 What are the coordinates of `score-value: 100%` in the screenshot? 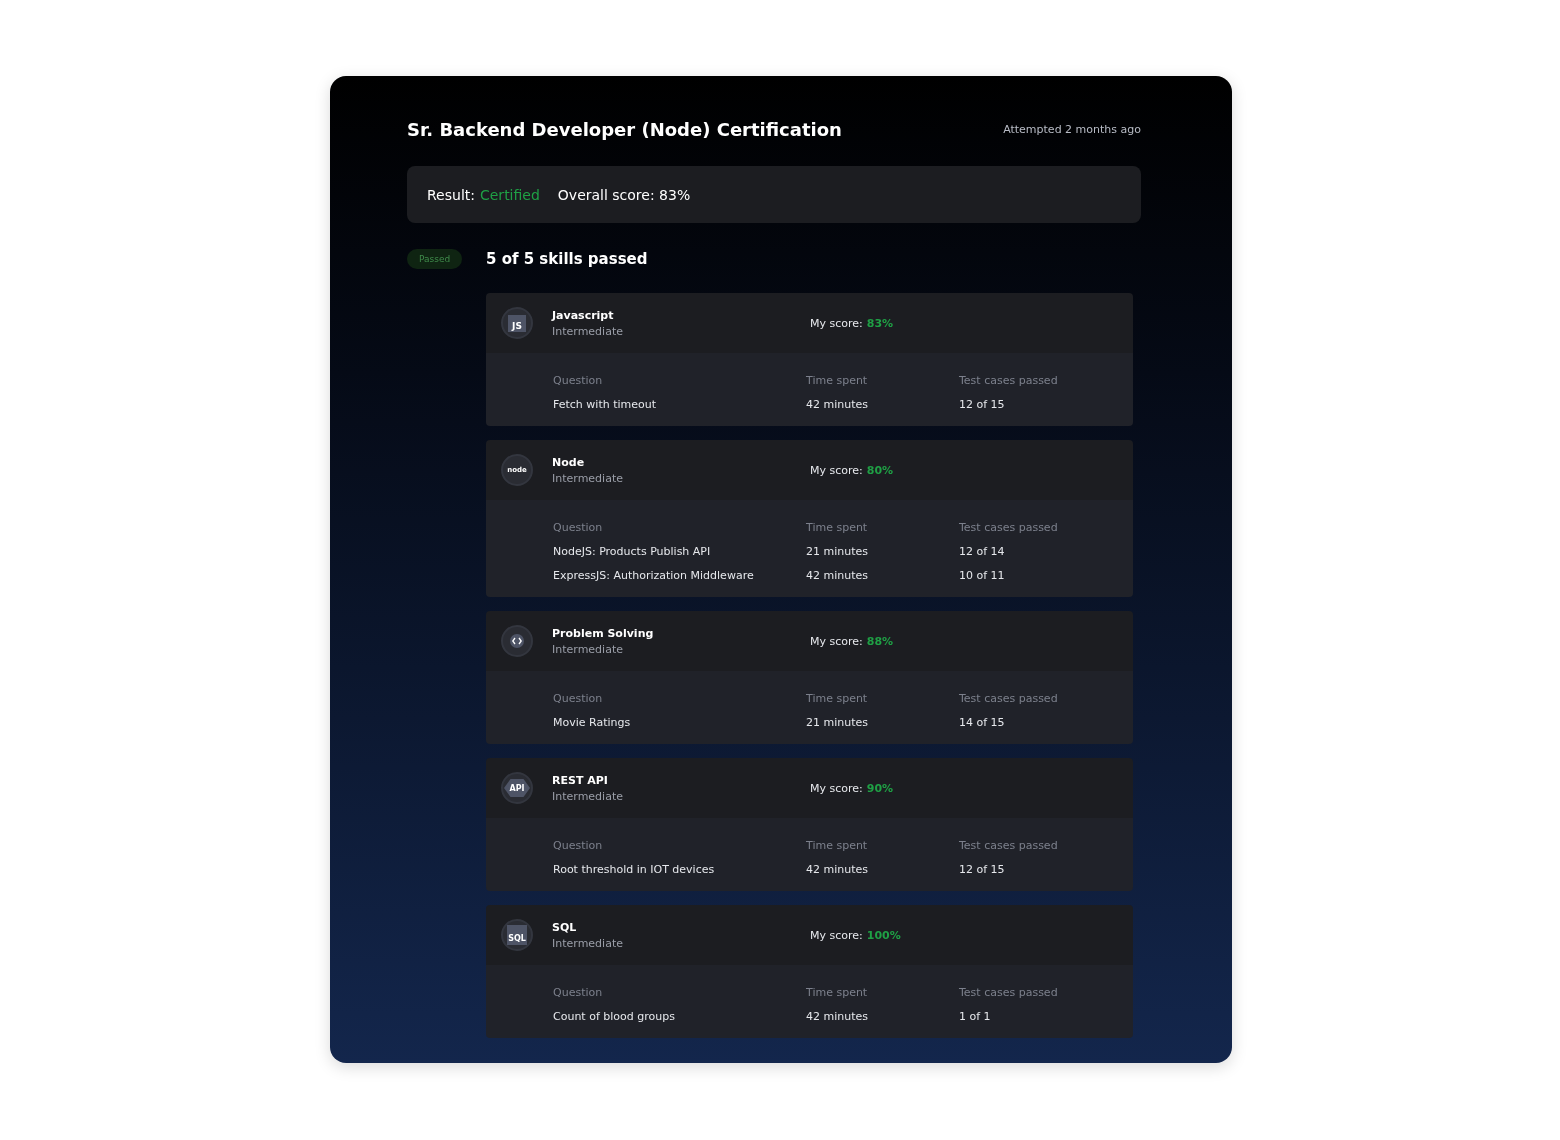 It's located at (883, 935).